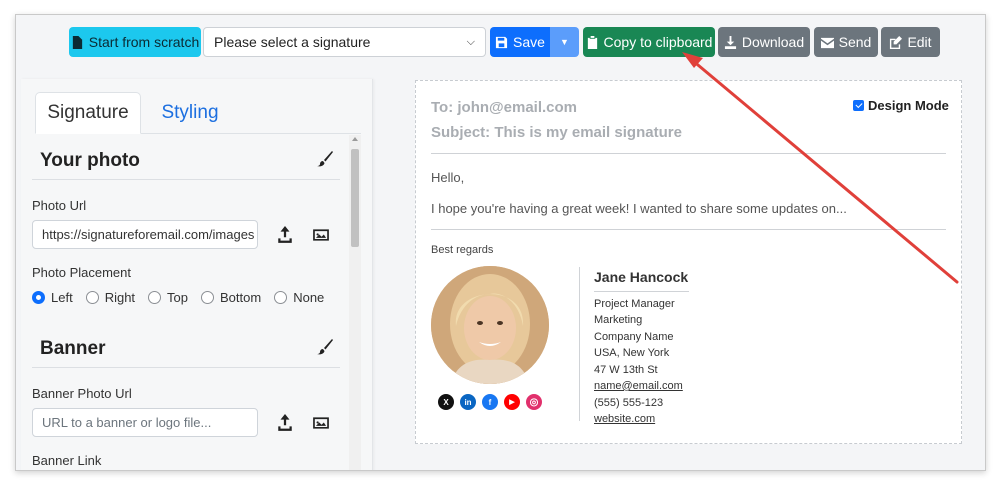  Describe the element at coordinates (629, 403) in the screenshot. I see `signature-phone: (555) 555-123` at that location.